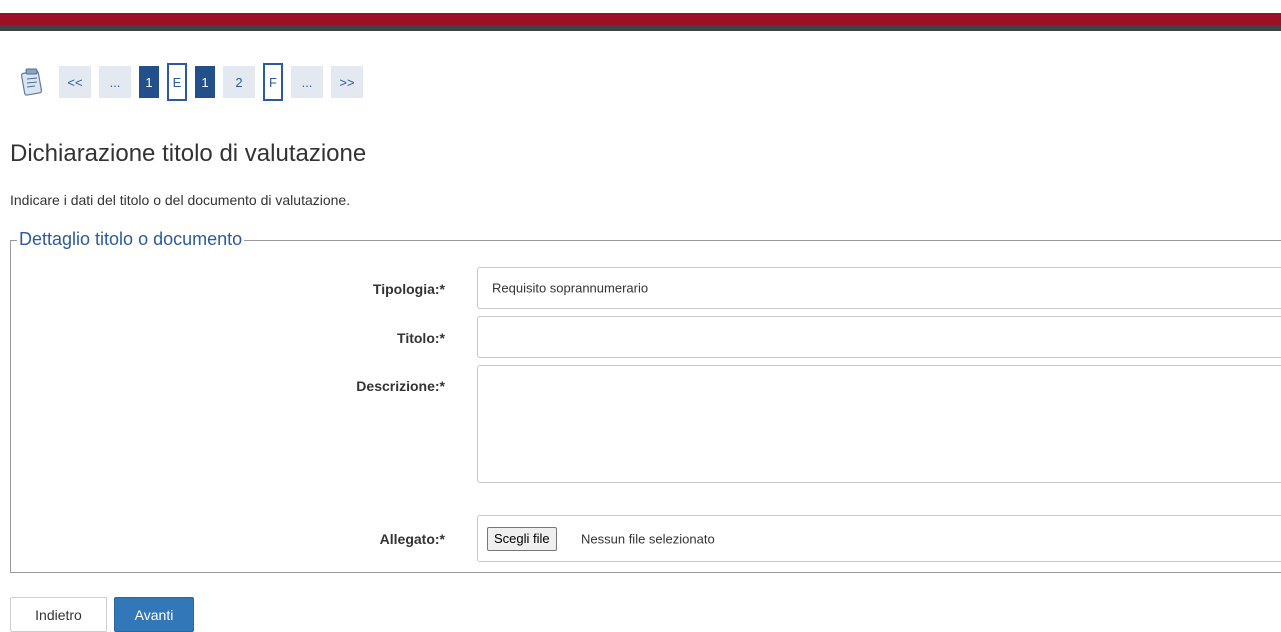  What do you see at coordinates (879, 288) in the screenshot?
I see `tipologia-select: Requisito soprannumerario` at bounding box center [879, 288].